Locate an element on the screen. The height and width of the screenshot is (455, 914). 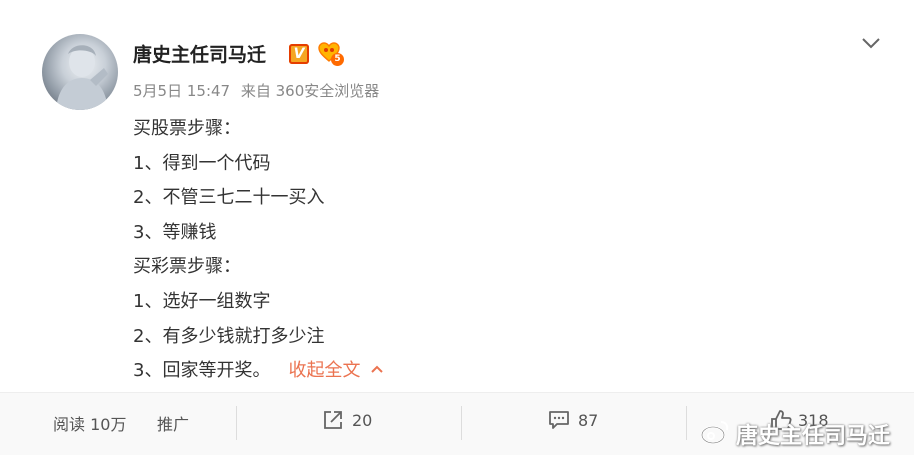
collapse-label: 收起全文 is located at coordinates (324, 371).